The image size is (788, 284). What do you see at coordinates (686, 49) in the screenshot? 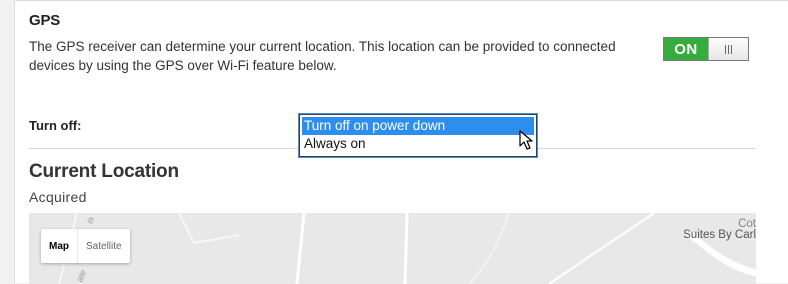
I see `toggle-on-label: ON` at bounding box center [686, 49].